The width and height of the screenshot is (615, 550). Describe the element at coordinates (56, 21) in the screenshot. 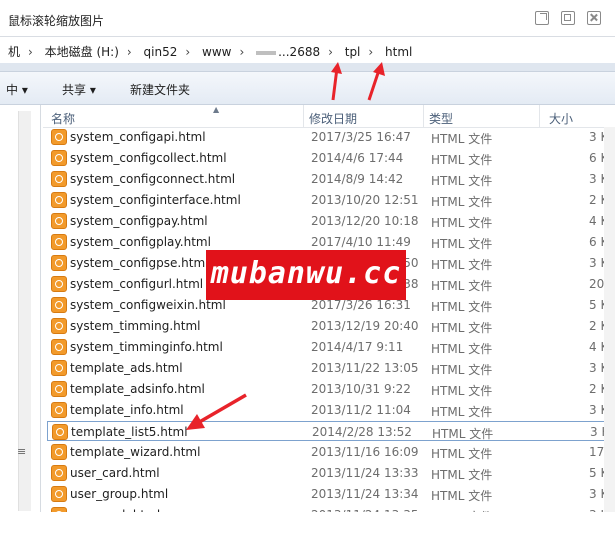

I see `window-title: 鼠标滚轮缩放图片` at that location.